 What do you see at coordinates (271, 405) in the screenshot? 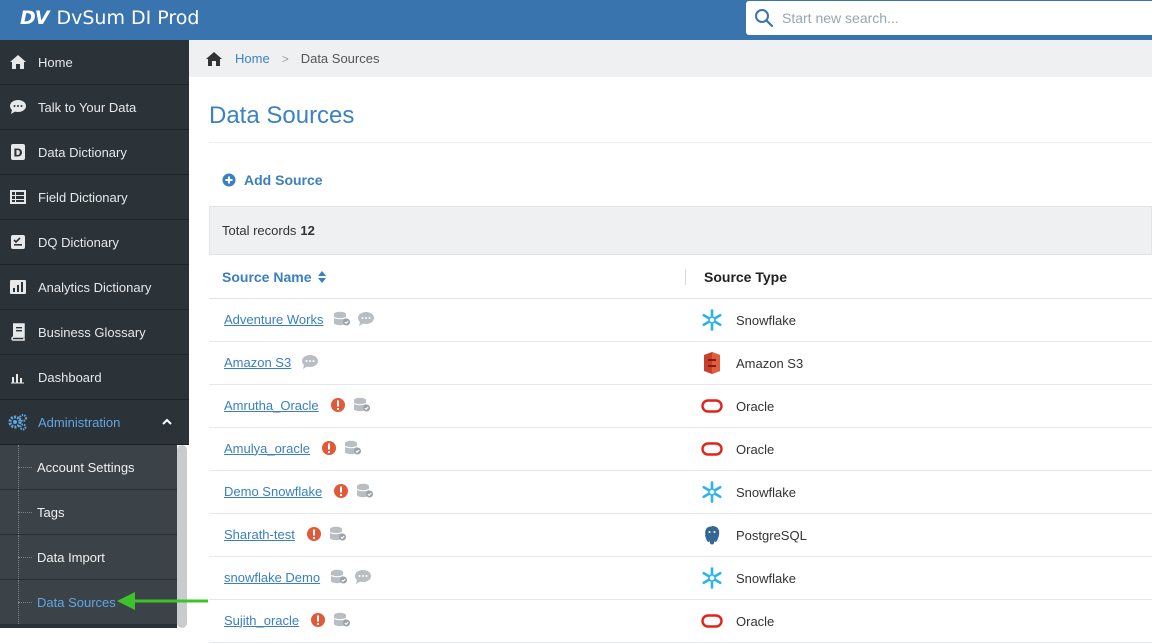
I see `source-link: Amrutha_Oracle` at bounding box center [271, 405].